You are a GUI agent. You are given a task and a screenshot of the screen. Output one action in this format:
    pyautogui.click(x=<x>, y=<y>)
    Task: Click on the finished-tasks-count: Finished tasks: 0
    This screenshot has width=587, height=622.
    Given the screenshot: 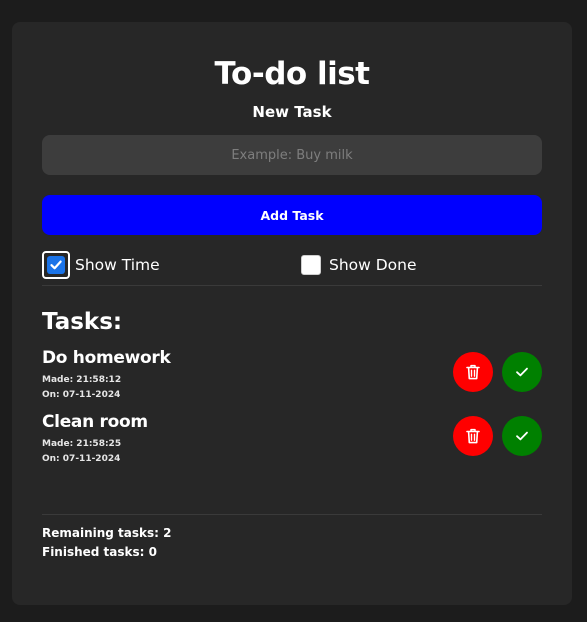 What is the action you would take?
    pyautogui.click(x=99, y=552)
    